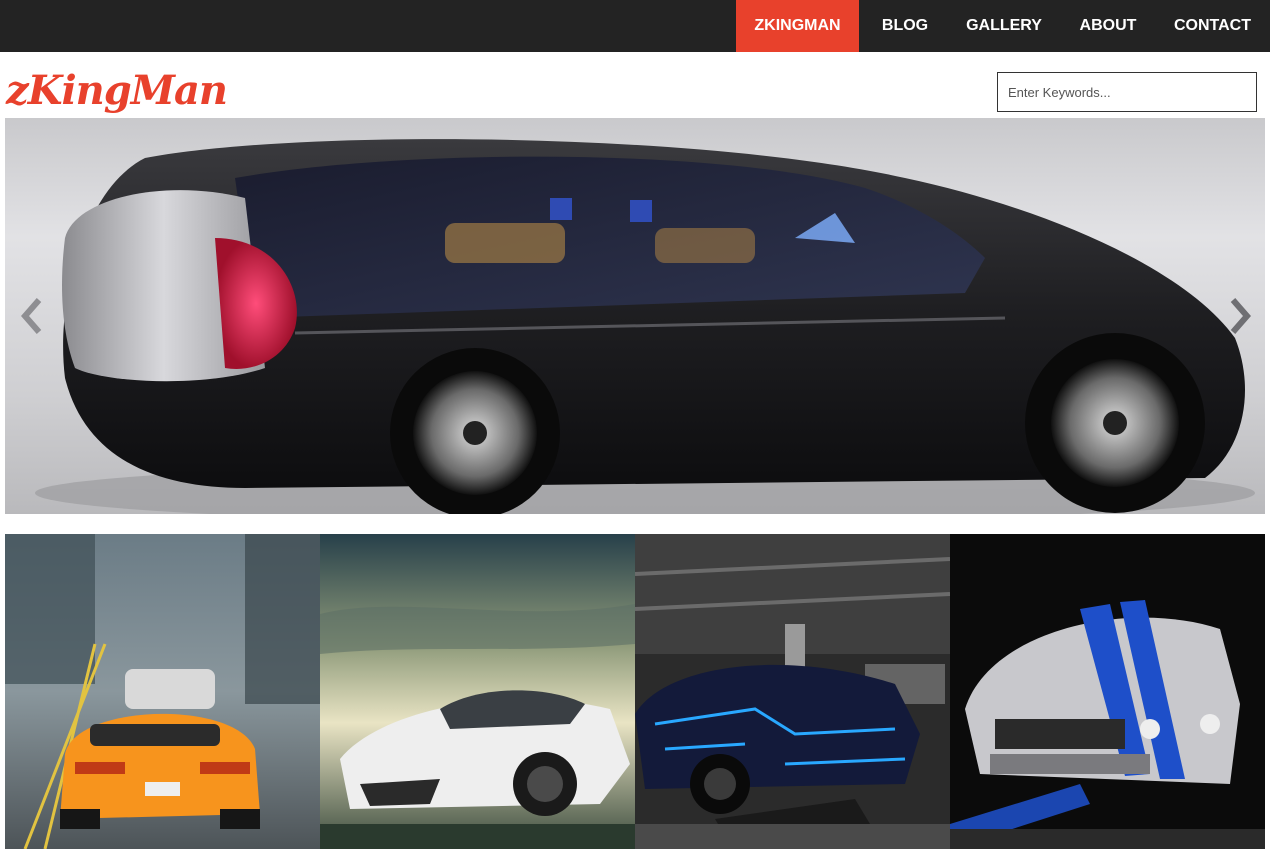  I want to click on orange-car-image, so click(162, 691).